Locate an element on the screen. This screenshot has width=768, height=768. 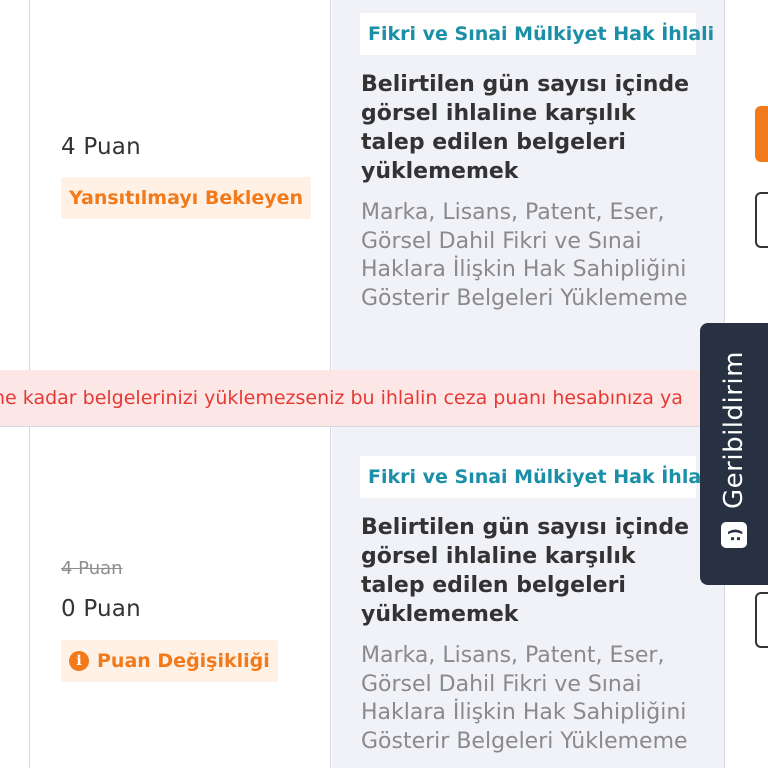
primary-action-button is located at coordinates (761, 134).